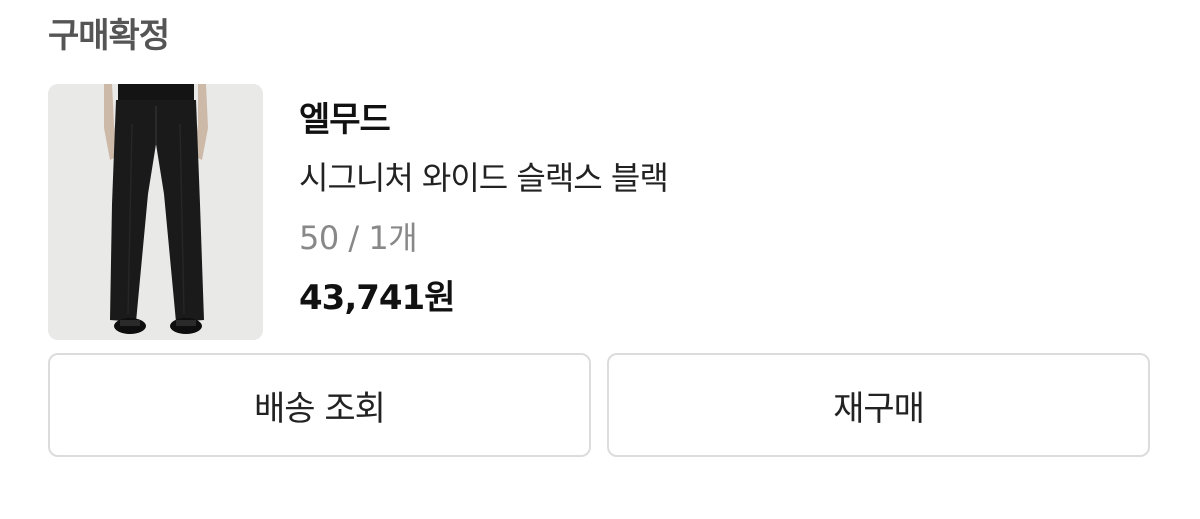  What do you see at coordinates (878, 405) in the screenshot?
I see `rebuy-button: 재구매` at bounding box center [878, 405].